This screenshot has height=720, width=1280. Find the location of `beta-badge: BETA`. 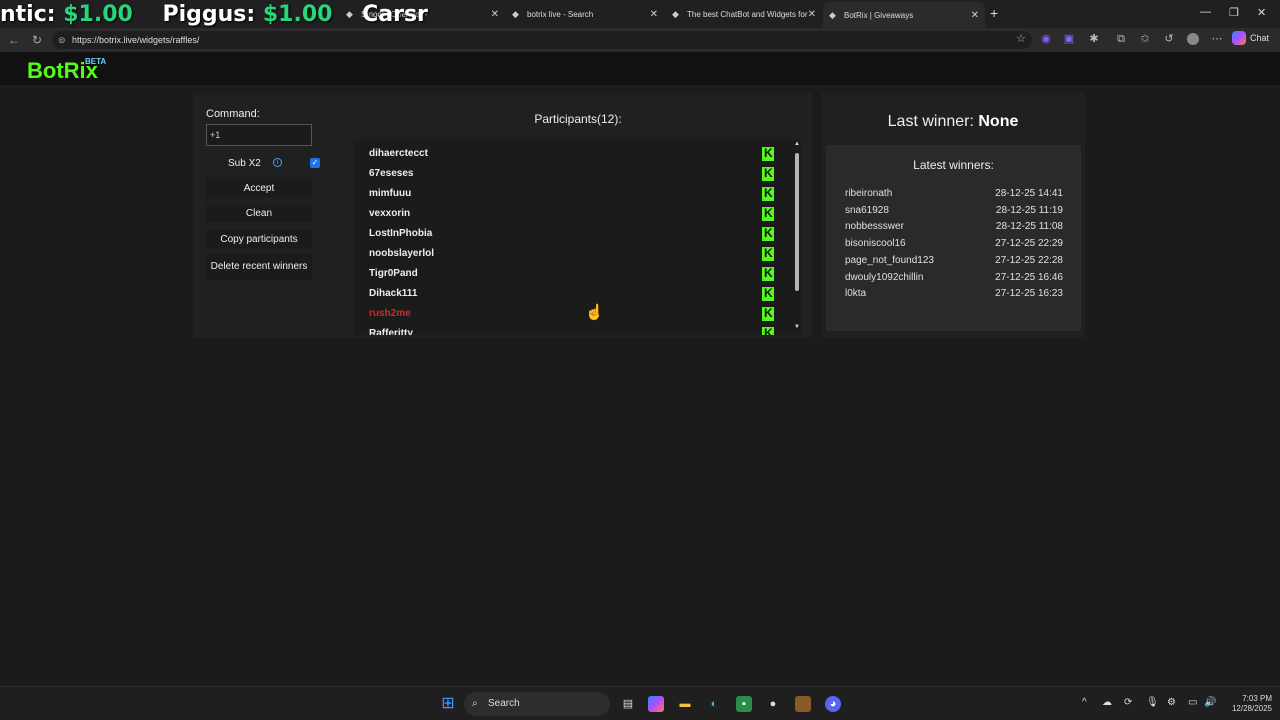

beta-badge: BETA is located at coordinates (96, 61).